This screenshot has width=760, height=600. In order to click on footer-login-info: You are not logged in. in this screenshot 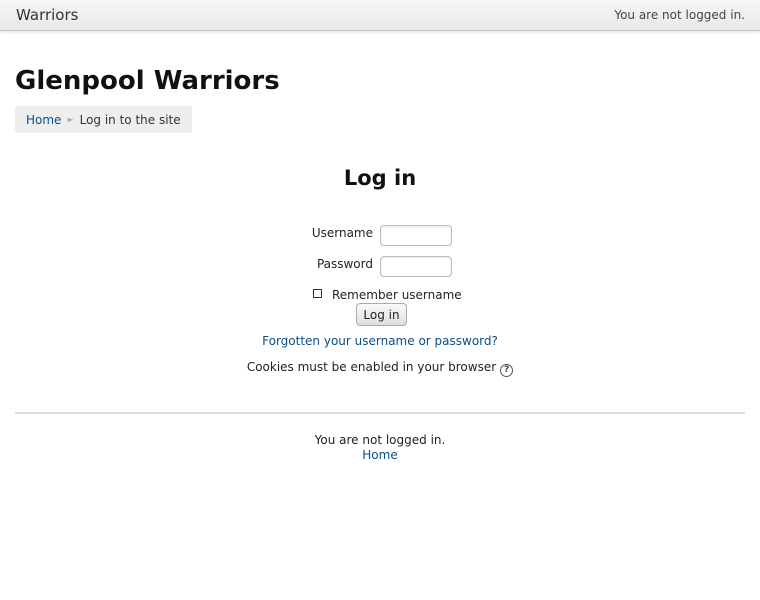, I will do `click(380, 440)`.